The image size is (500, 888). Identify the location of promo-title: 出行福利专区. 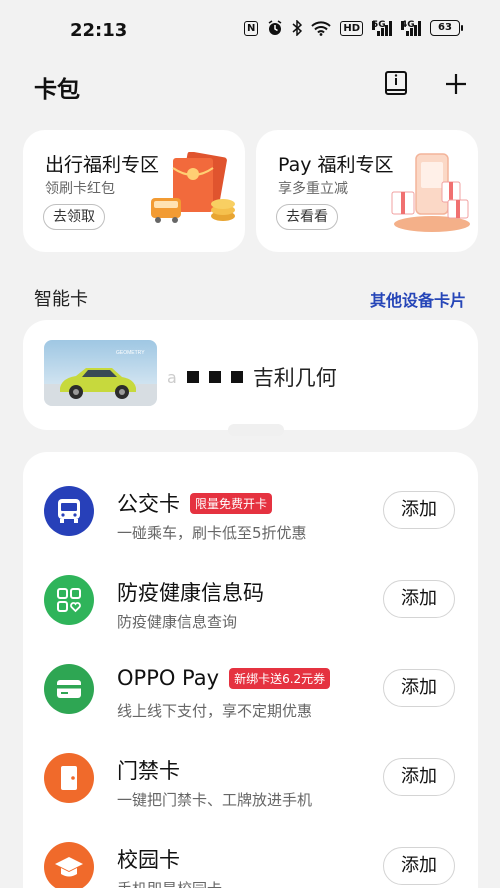
(102, 165).